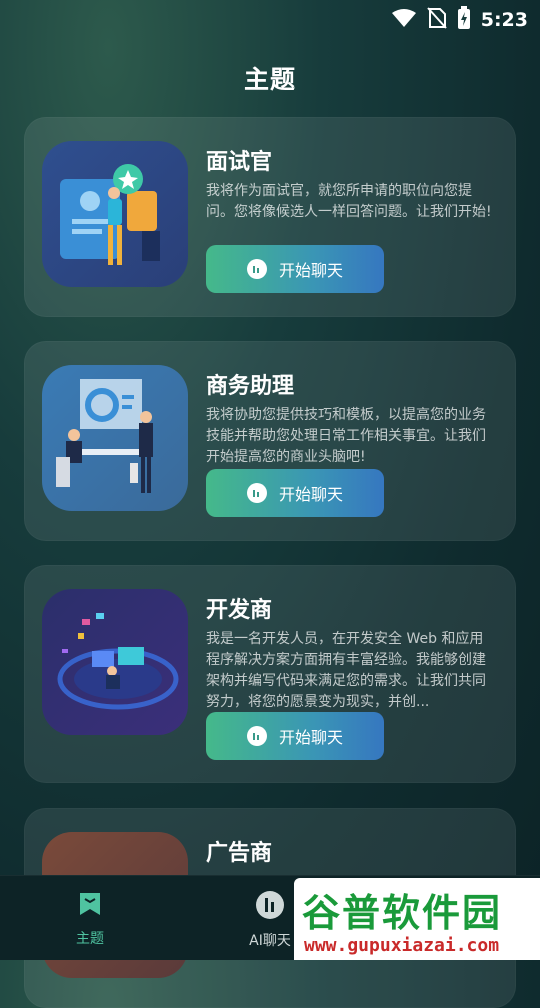 The image size is (540, 1008). Describe the element at coordinates (404, 20) in the screenshot. I see `wifi-icon` at that location.